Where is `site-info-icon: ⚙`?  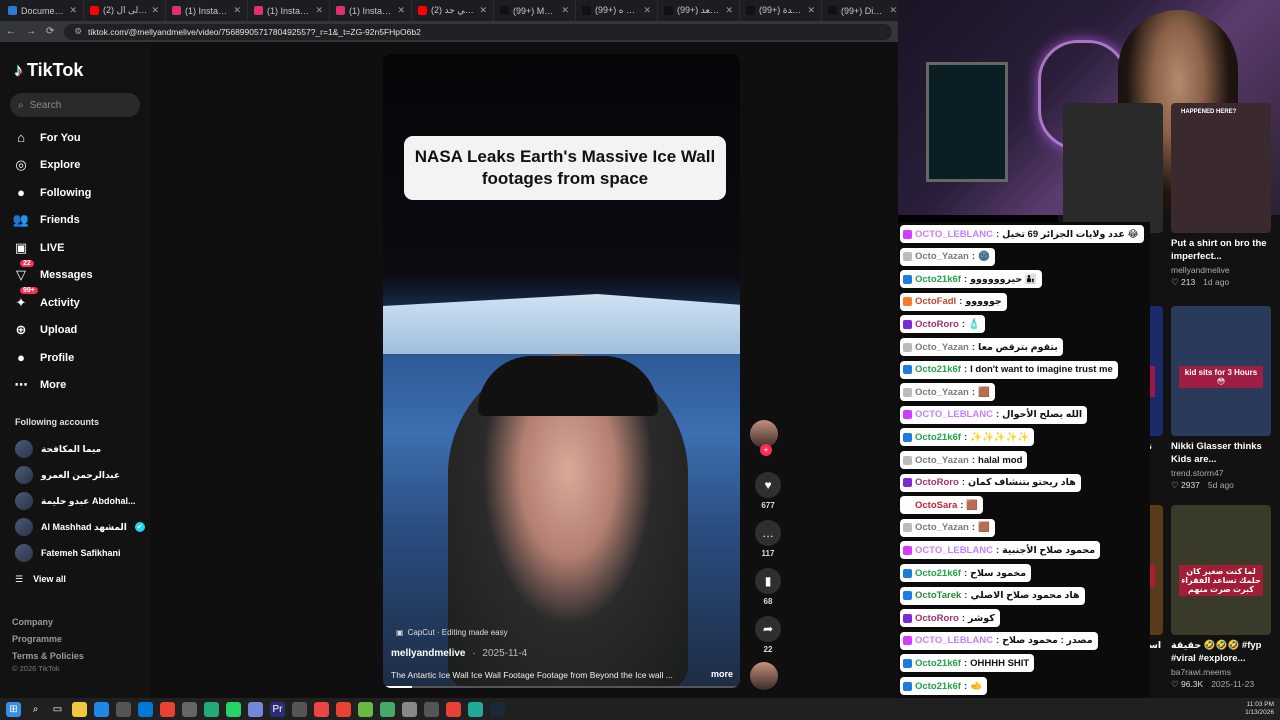 site-info-icon: ⚙ is located at coordinates (78, 31).